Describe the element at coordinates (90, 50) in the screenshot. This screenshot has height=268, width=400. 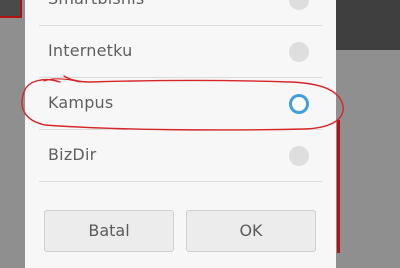
I see `option-label: Internetku` at that location.